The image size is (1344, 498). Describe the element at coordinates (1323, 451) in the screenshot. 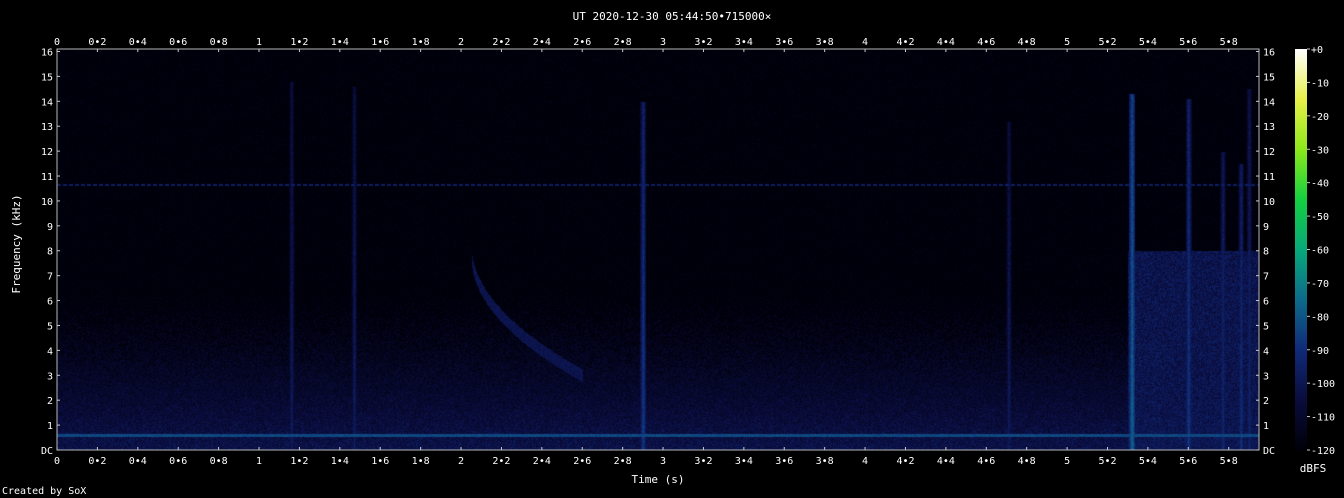

I see `colorbar-tick-label: -120` at that location.